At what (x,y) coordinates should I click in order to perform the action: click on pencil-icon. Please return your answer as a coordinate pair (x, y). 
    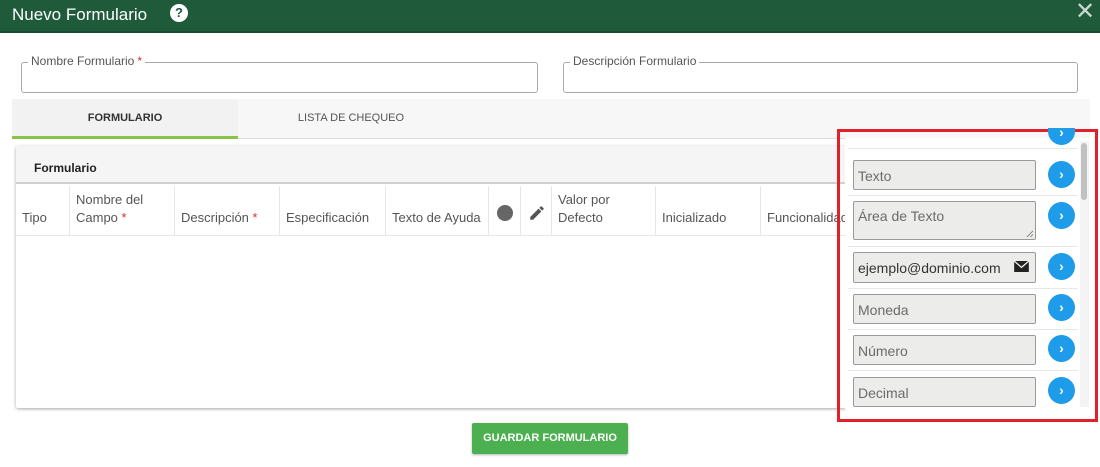
    Looking at the image, I should click on (537, 213).